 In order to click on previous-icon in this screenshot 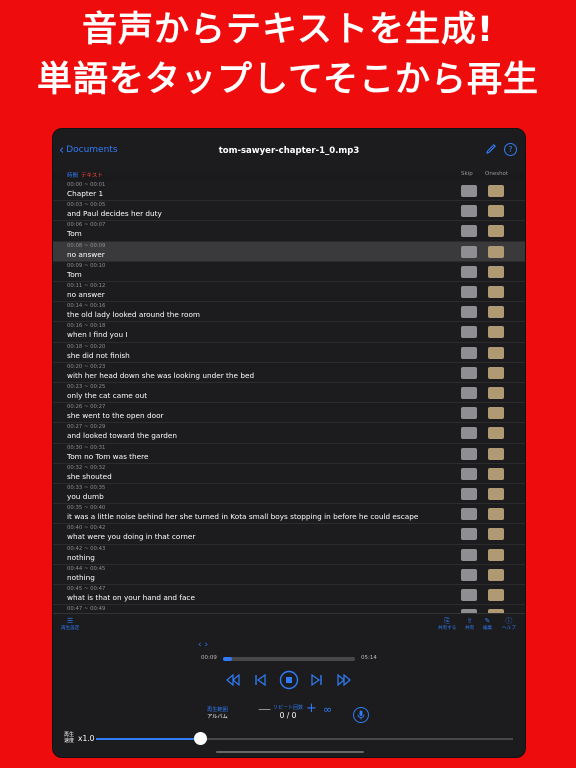, I will do `click(260, 680)`.